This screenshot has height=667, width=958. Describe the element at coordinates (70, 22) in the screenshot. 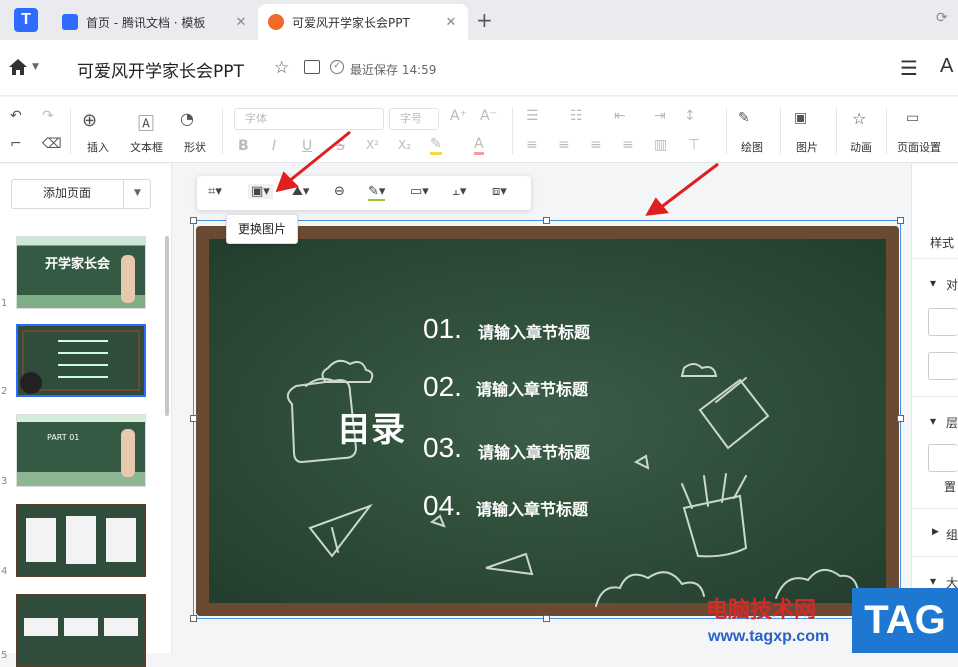

I see `tencent-docs-icon` at that location.